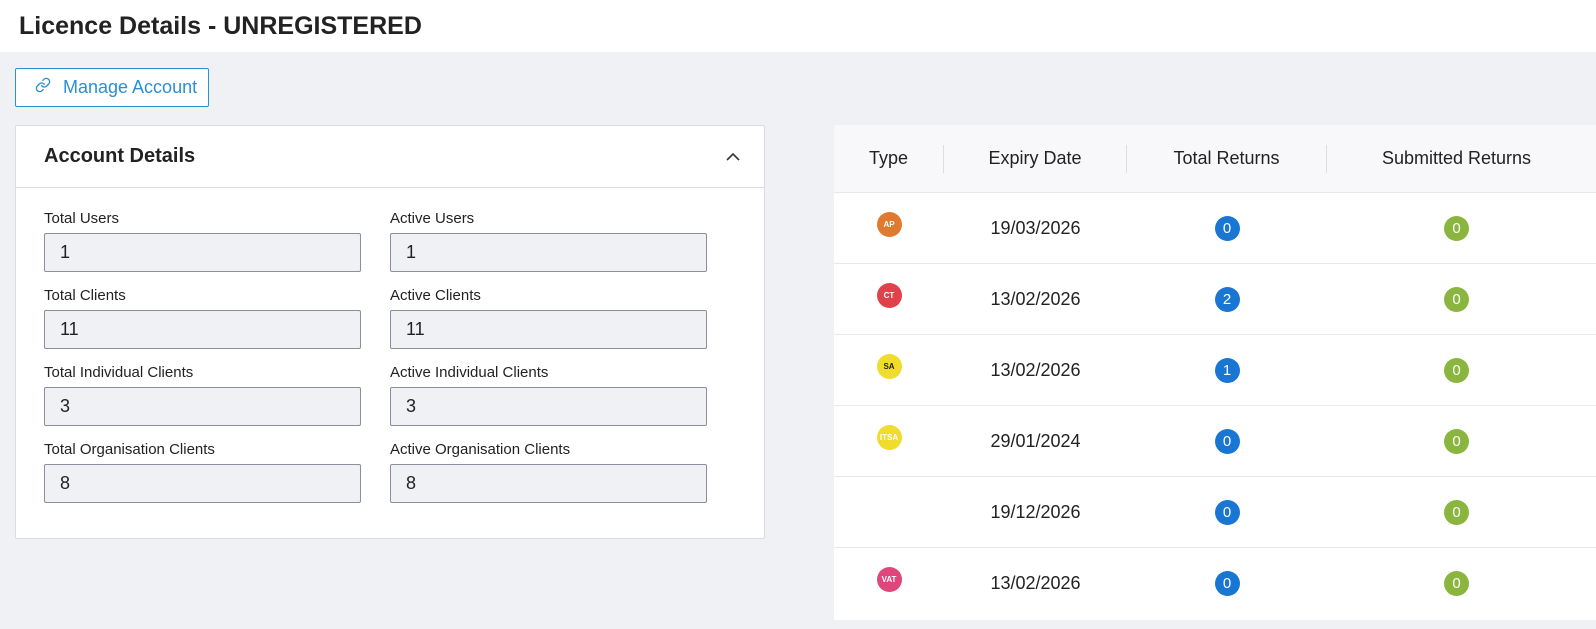 This screenshot has height=629, width=1596. Describe the element at coordinates (130, 87) in the screenshot. I see `manage-account-label: Manage Account` at that location.